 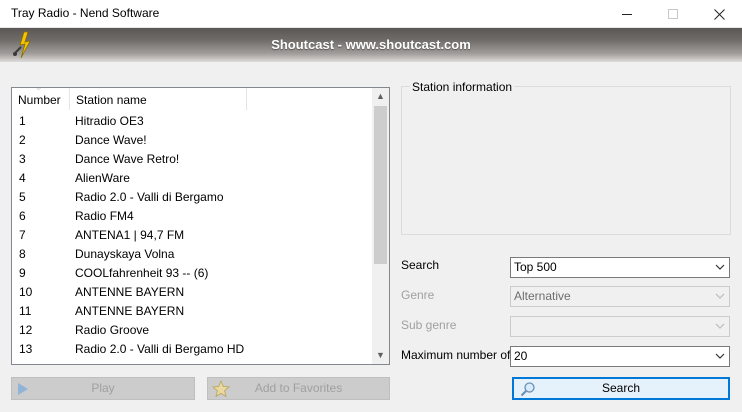 I want to click on list-item: 13 Radio 2.0 - Valli di Bergamo HD, so click(x=192, y=349).